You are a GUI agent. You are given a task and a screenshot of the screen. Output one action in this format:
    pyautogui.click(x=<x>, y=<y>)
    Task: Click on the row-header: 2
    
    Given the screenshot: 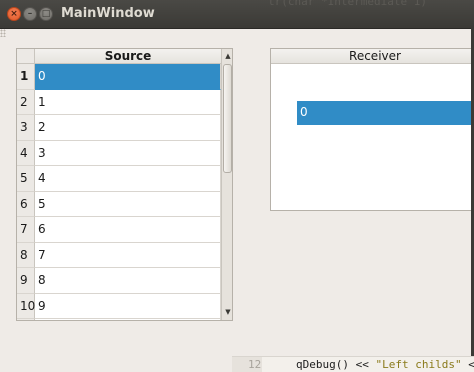 What is the action you would take?
    pyautogui.click(x=26, y=102)
    